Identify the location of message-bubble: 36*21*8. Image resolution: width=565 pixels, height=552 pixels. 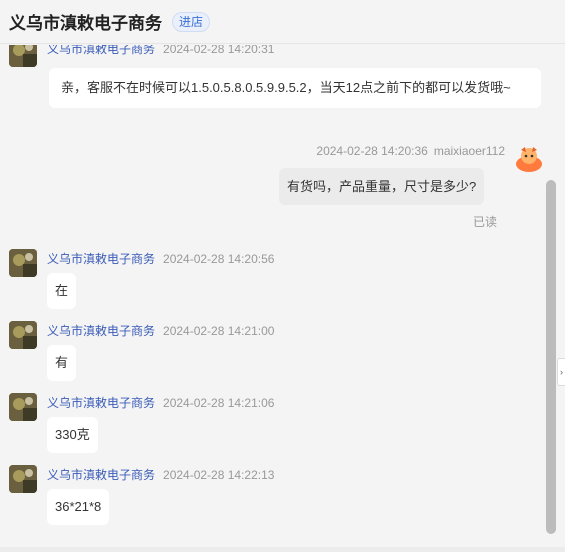
(78, 507).